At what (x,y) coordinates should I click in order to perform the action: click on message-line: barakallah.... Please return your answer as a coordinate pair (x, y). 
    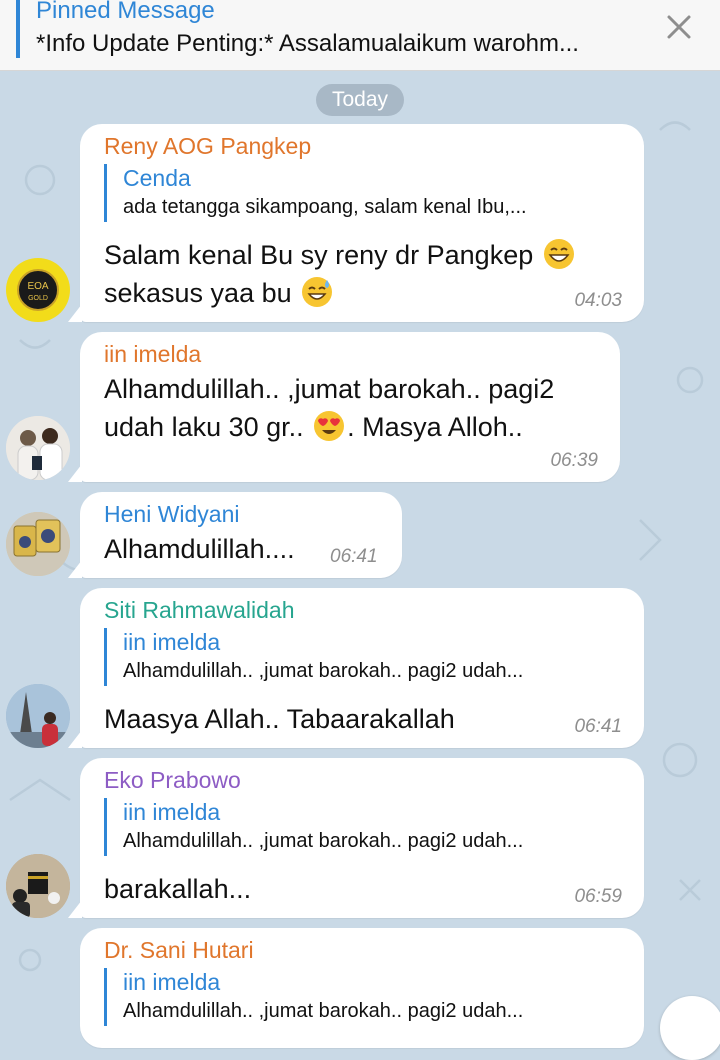
    Looking at the image, I should click on (178, 889).